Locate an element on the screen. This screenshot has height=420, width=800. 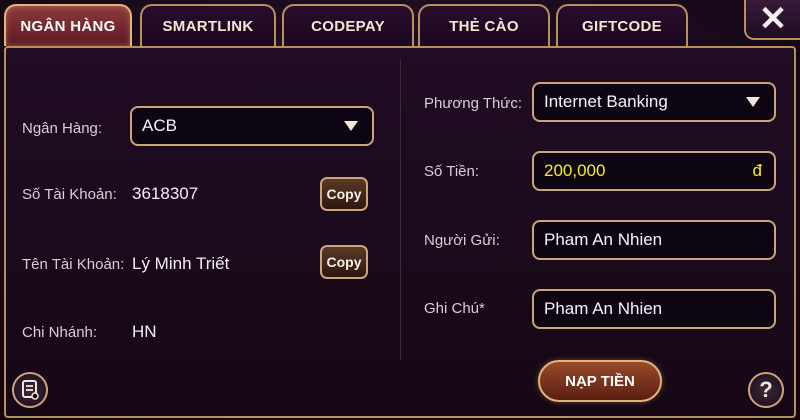
account-number-value: 3618307 is located at coordinates (165, 193).